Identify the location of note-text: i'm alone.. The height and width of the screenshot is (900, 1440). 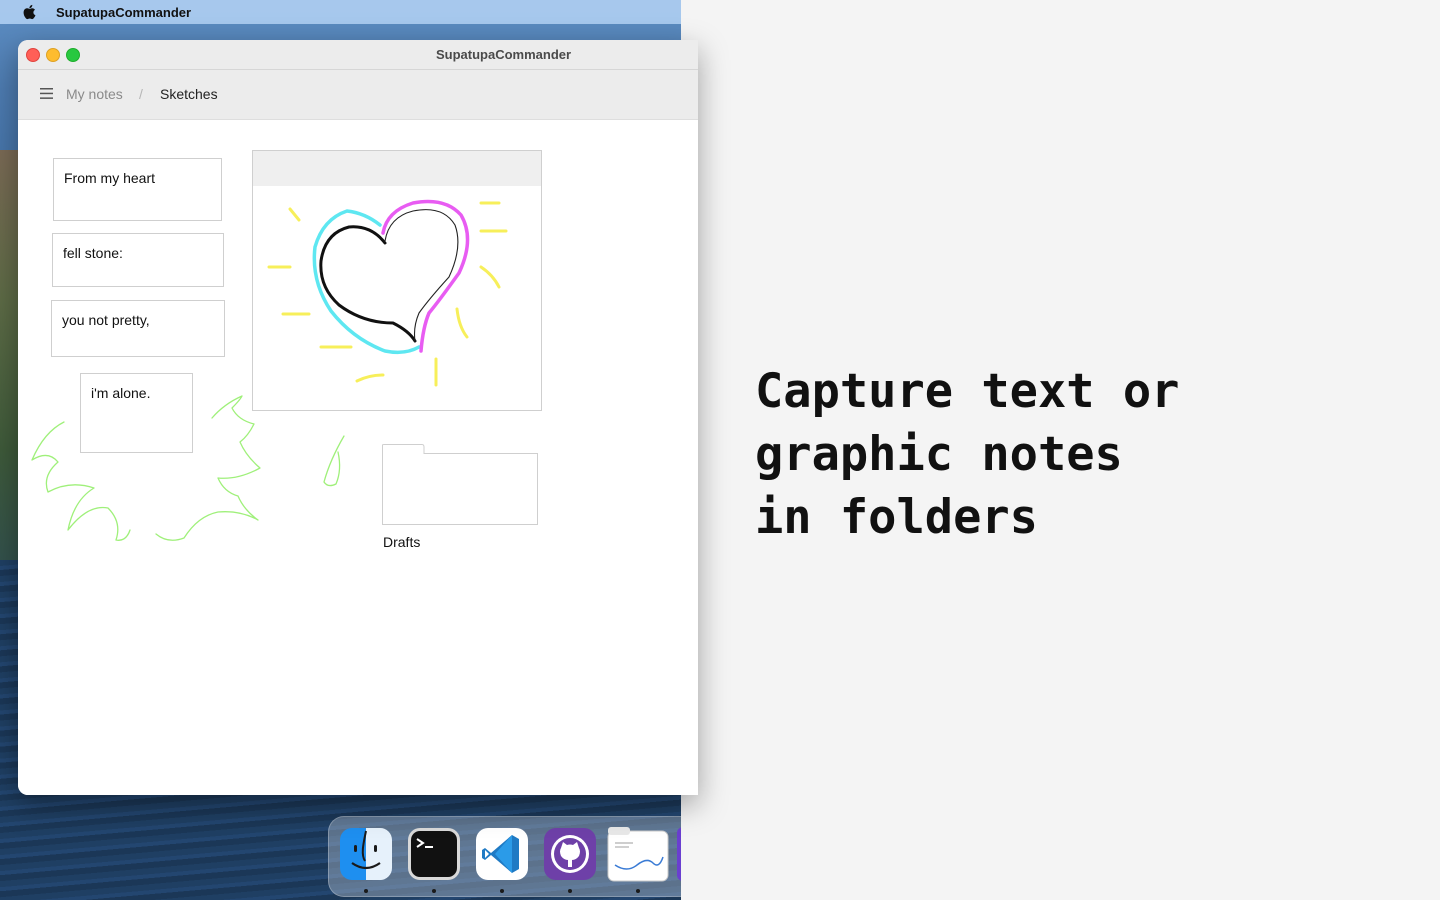
(121, 393).